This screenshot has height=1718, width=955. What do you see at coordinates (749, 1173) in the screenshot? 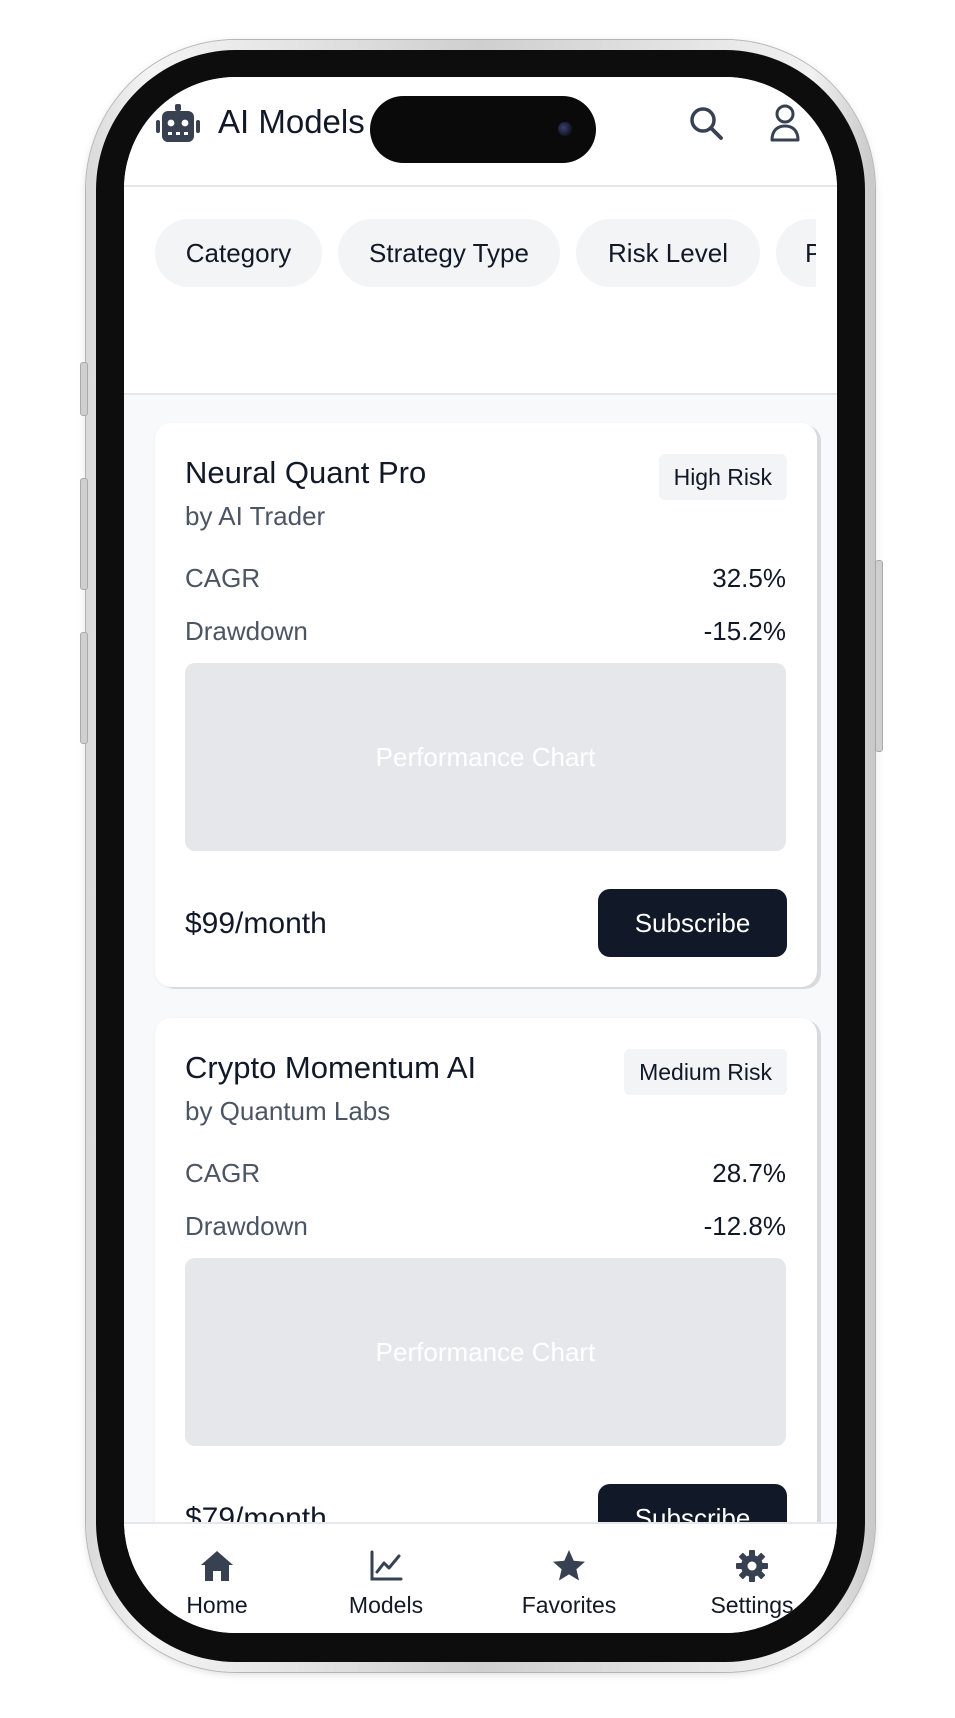
I see `cagr-value: 28.7%` at bounding box center [749, 1173].